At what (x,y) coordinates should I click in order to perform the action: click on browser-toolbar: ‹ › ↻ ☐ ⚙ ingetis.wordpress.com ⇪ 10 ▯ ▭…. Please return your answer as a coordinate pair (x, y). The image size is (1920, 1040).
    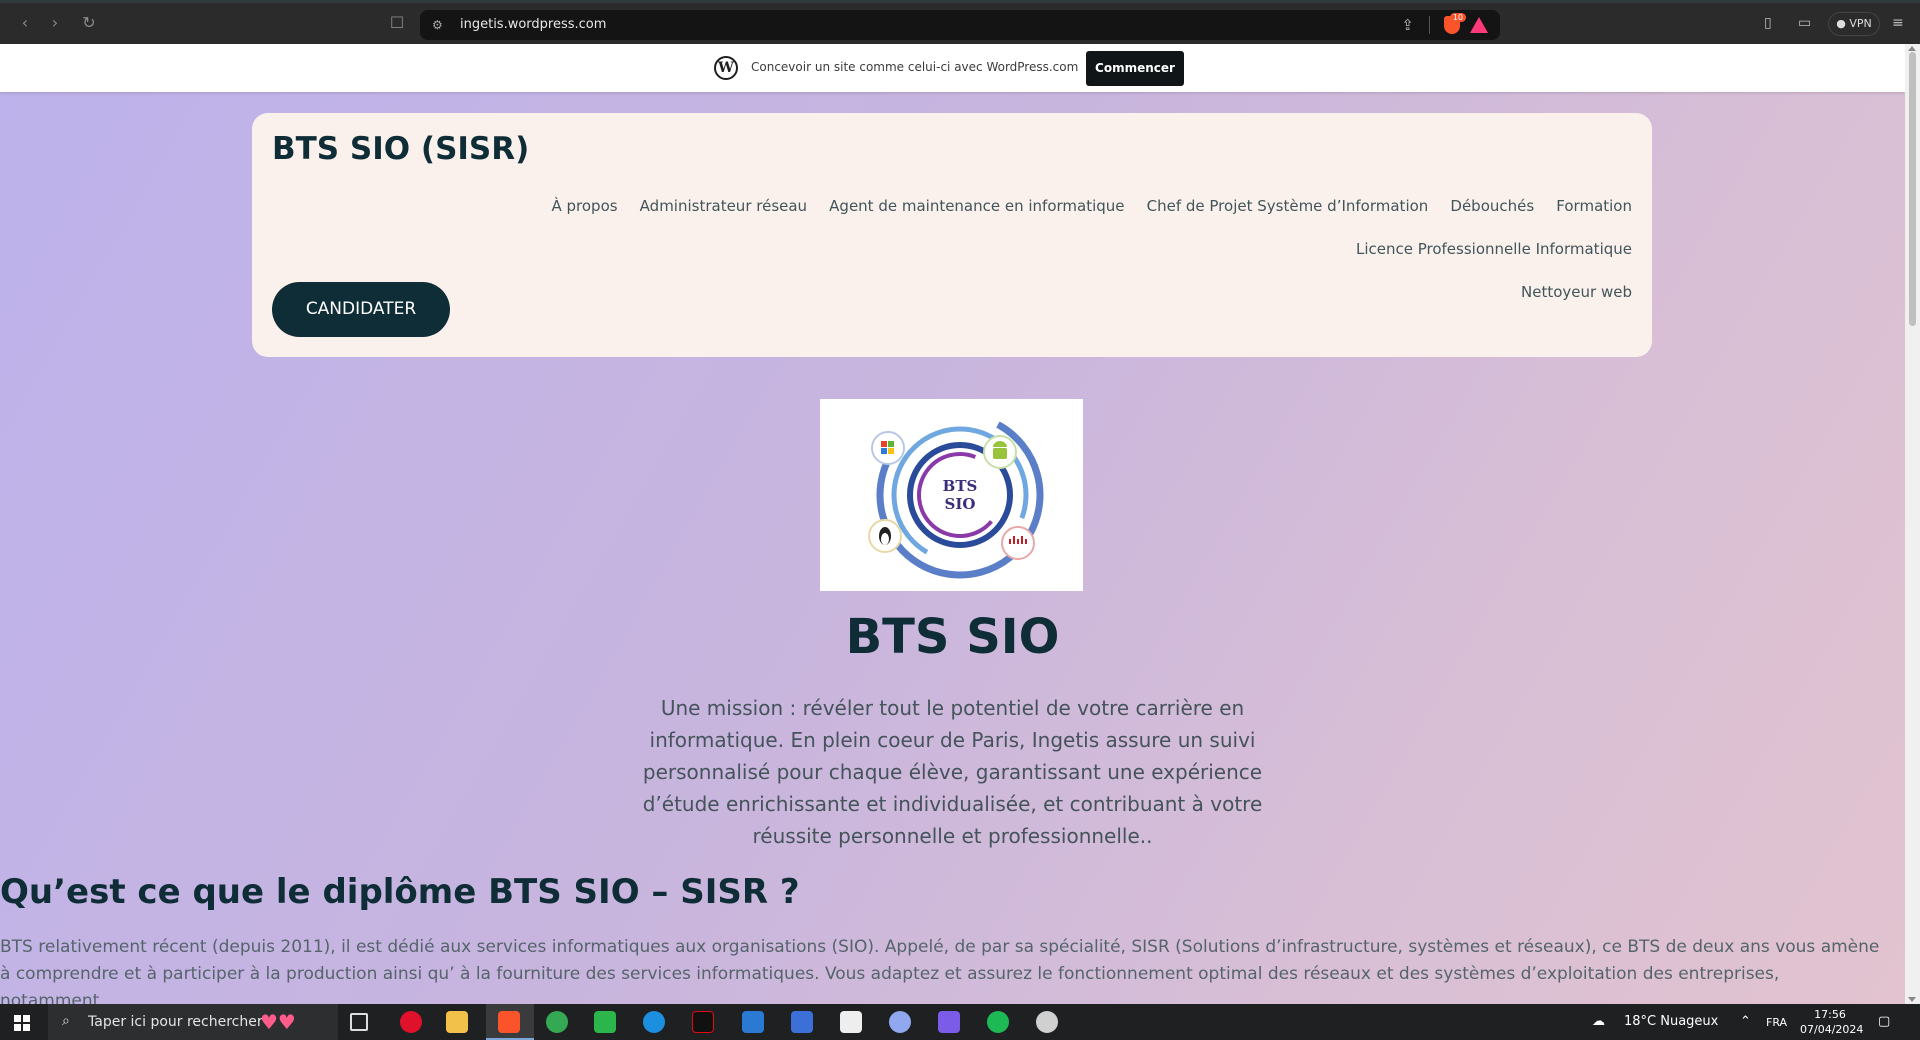
    Looking at the image, I should click on (960, 22).